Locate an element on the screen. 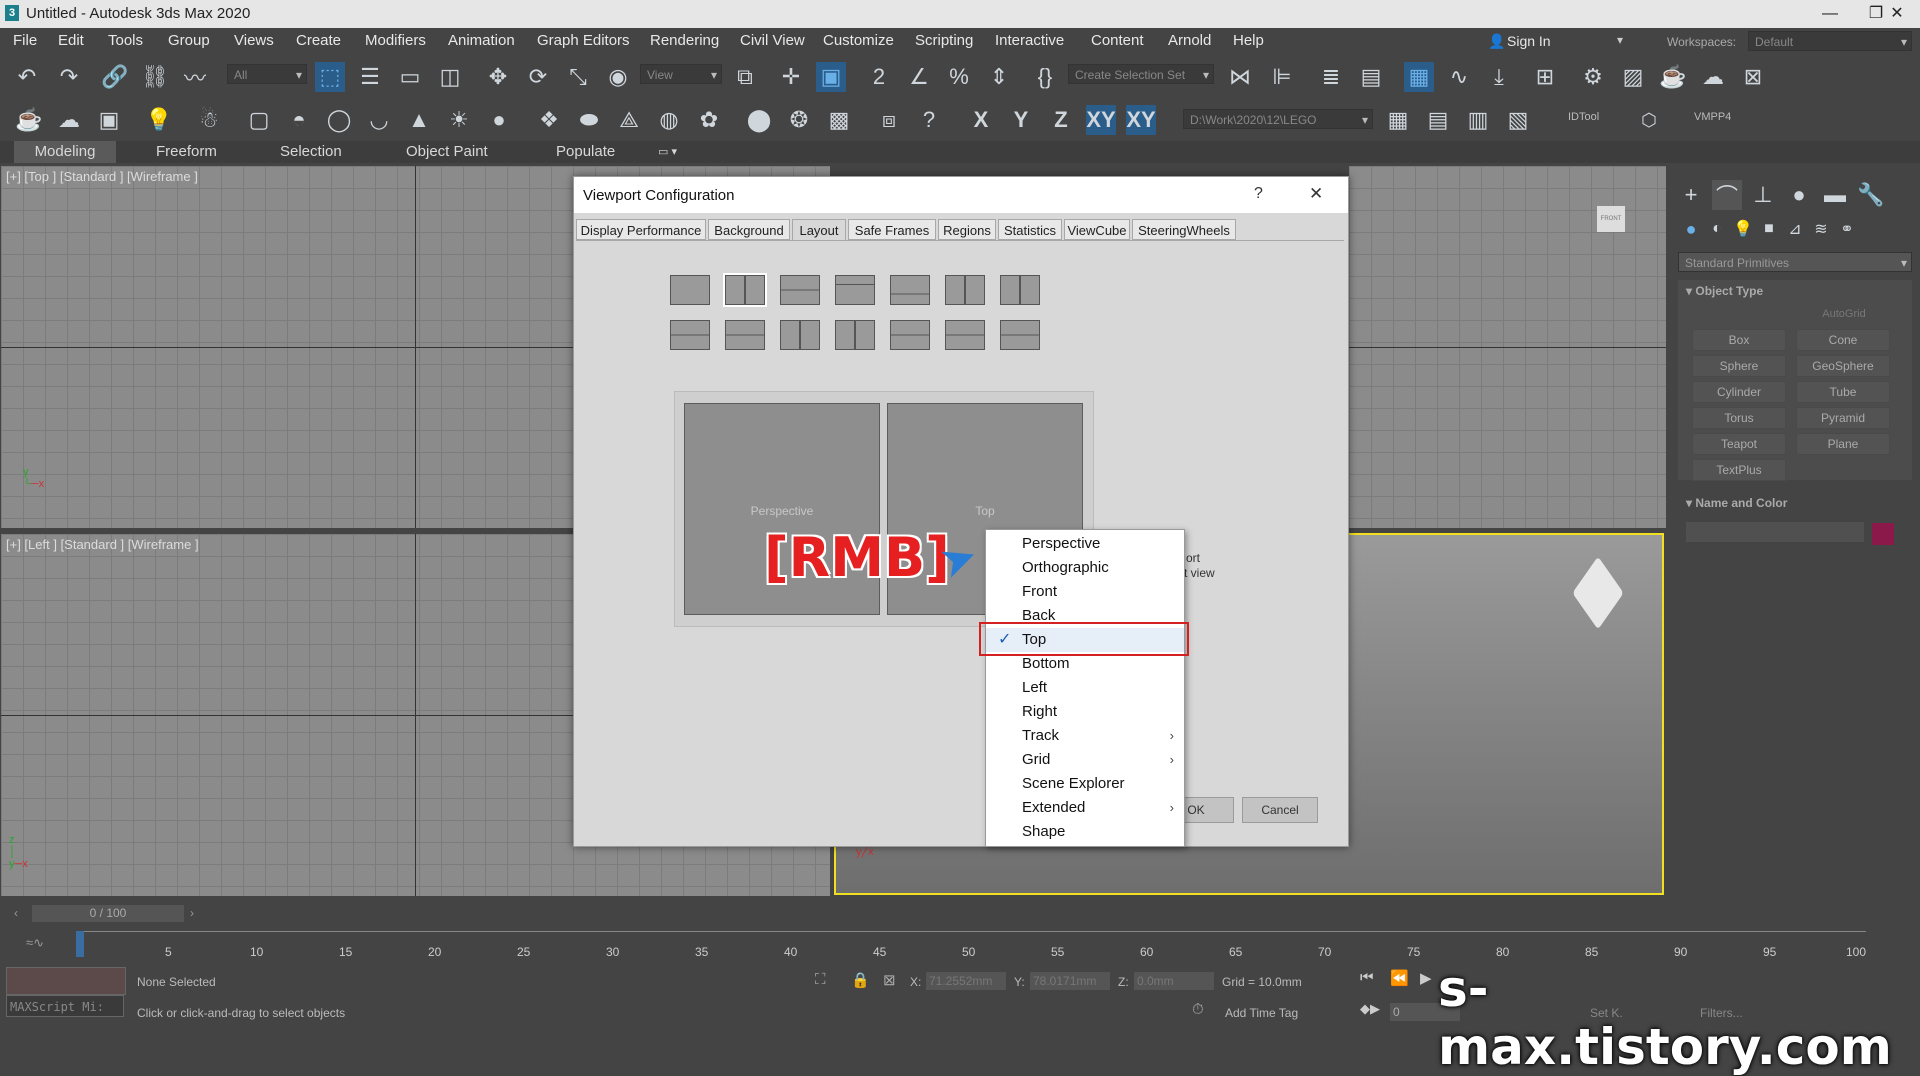 Image resolution: width=1920 pixels, height=1076 pixels. select-manipulate-icon: ✛ is located at coordinates (791, 77).